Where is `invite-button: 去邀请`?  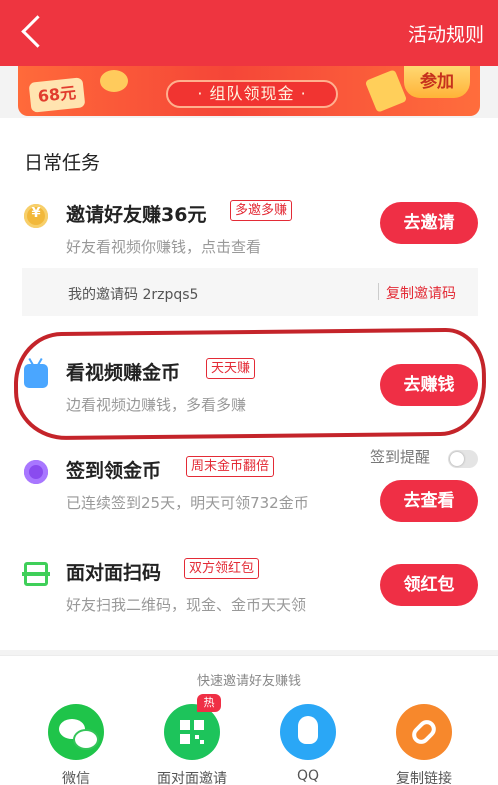
invite-button: 去邀请 is located at coordinates (429, 223).